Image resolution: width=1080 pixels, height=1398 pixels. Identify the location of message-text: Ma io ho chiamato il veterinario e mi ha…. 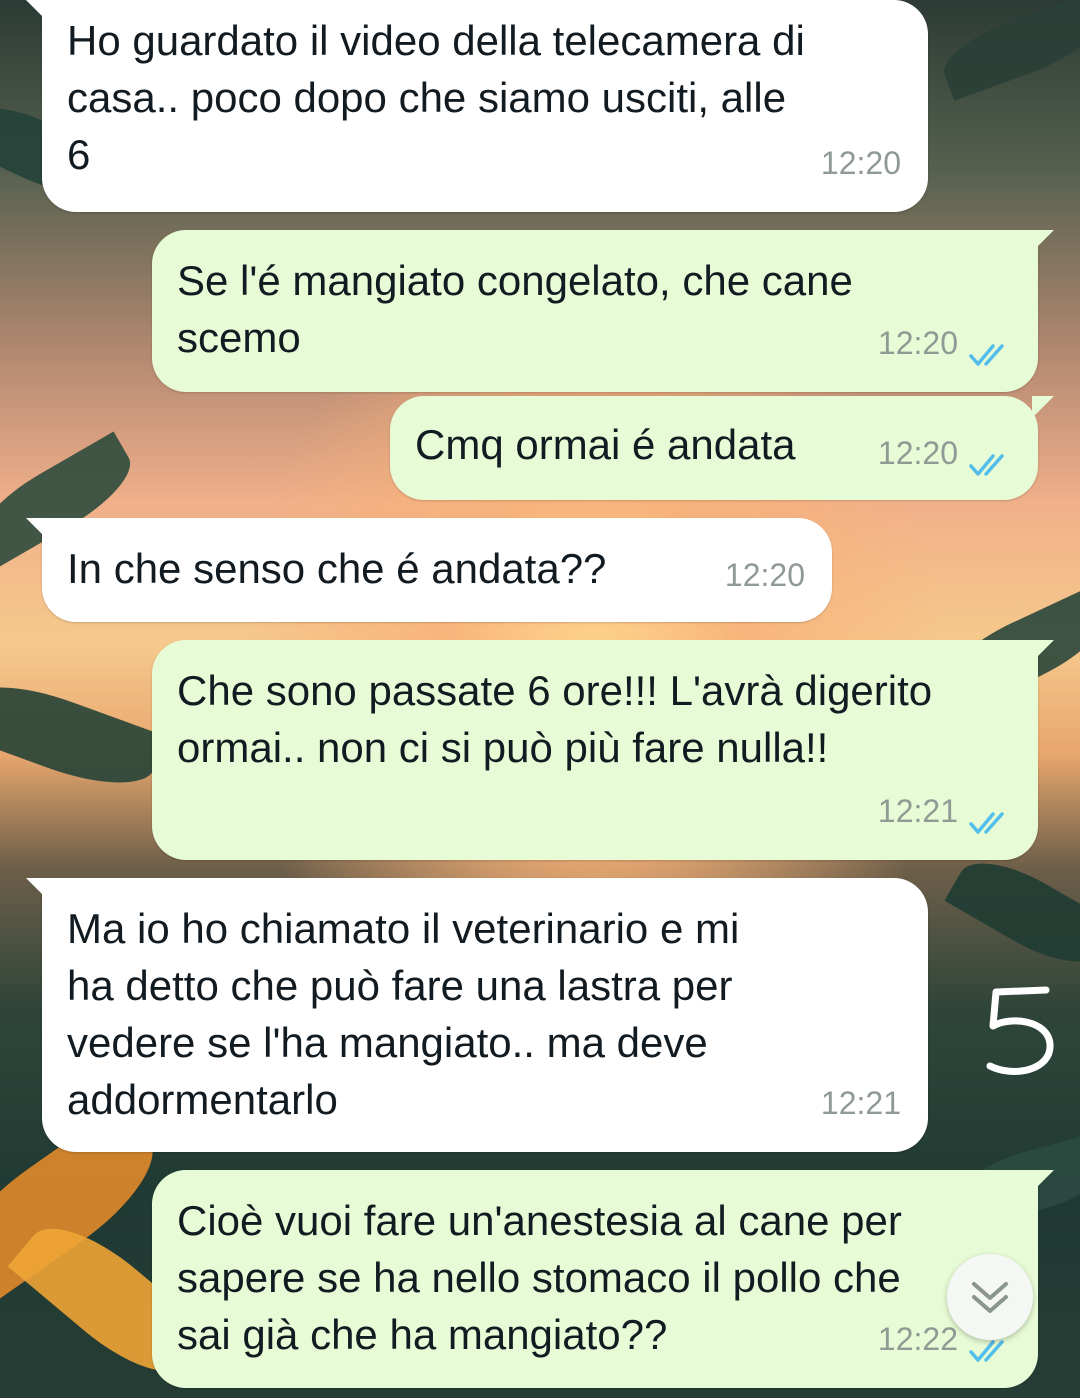
(403, 1014).